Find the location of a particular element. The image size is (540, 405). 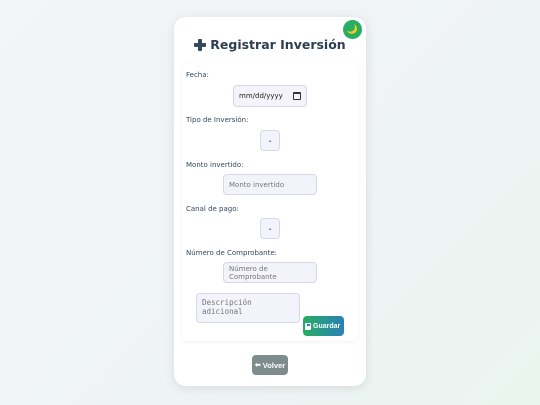

monto-input: Monto invertido is located at coordinates (270, 184).